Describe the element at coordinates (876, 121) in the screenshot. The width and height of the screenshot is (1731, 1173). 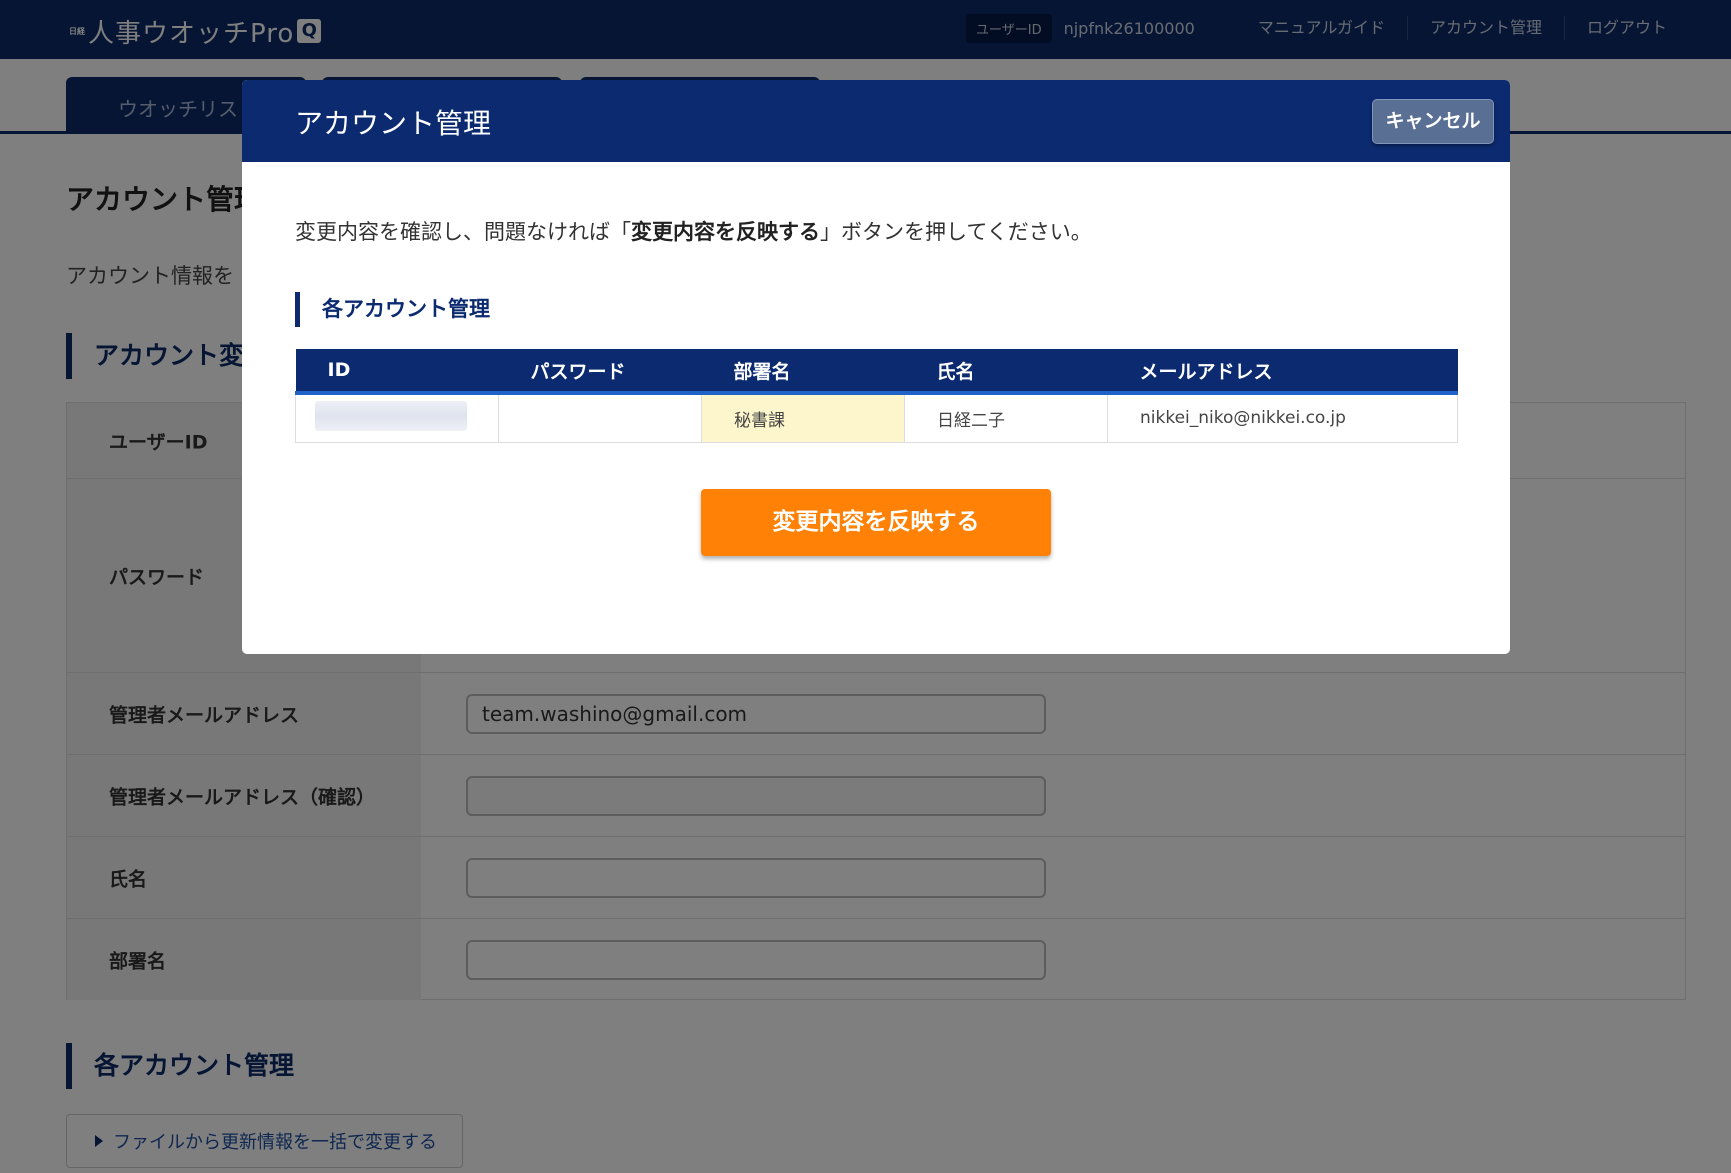
I see `modal-header: アカウント管理 キャンセル` at that location.